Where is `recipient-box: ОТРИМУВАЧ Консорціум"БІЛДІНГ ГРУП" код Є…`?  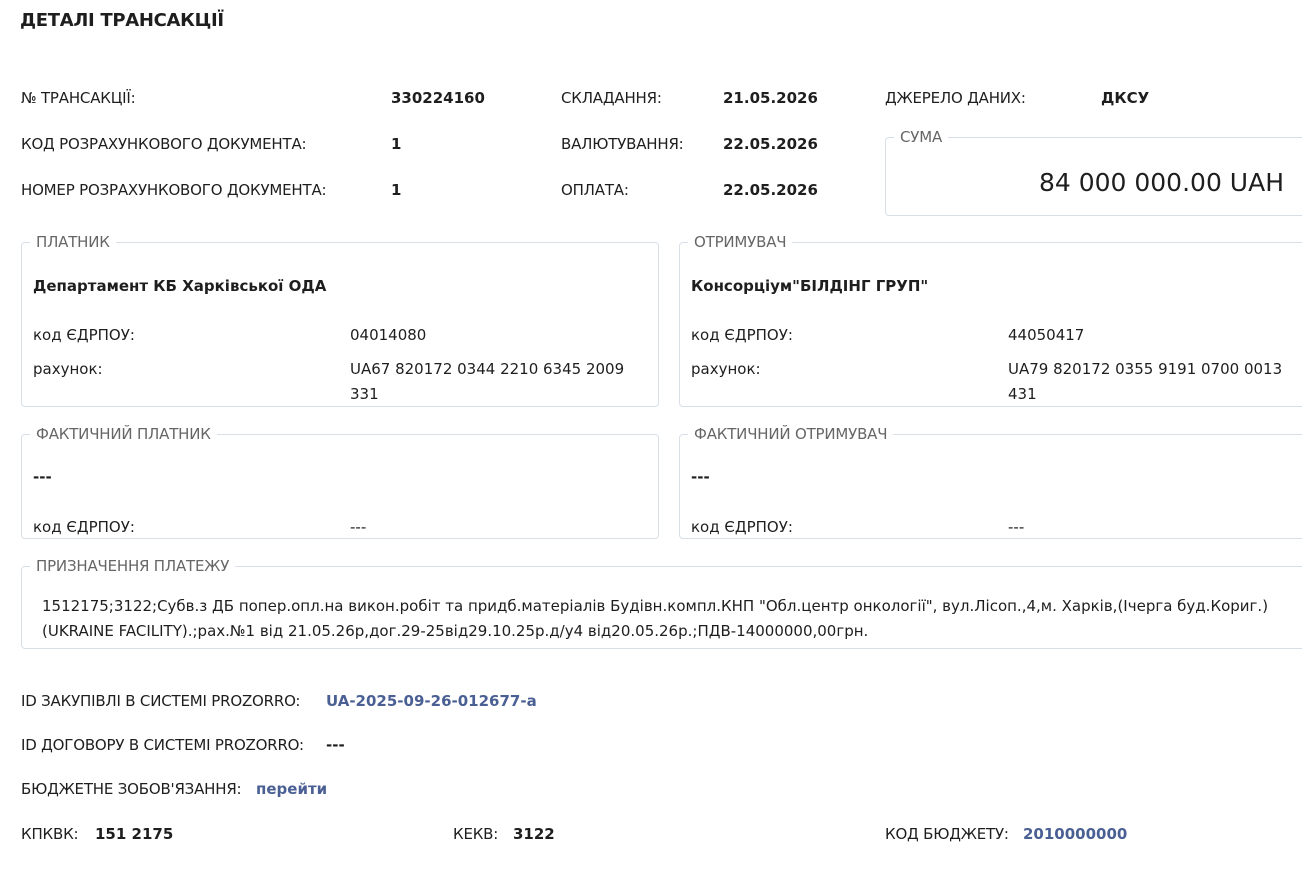 recipient-box: ОТРИМУВАЧ Консорціум"БІЛДІНГ ГРУП" код Є… is located at coordinates (990, 320).